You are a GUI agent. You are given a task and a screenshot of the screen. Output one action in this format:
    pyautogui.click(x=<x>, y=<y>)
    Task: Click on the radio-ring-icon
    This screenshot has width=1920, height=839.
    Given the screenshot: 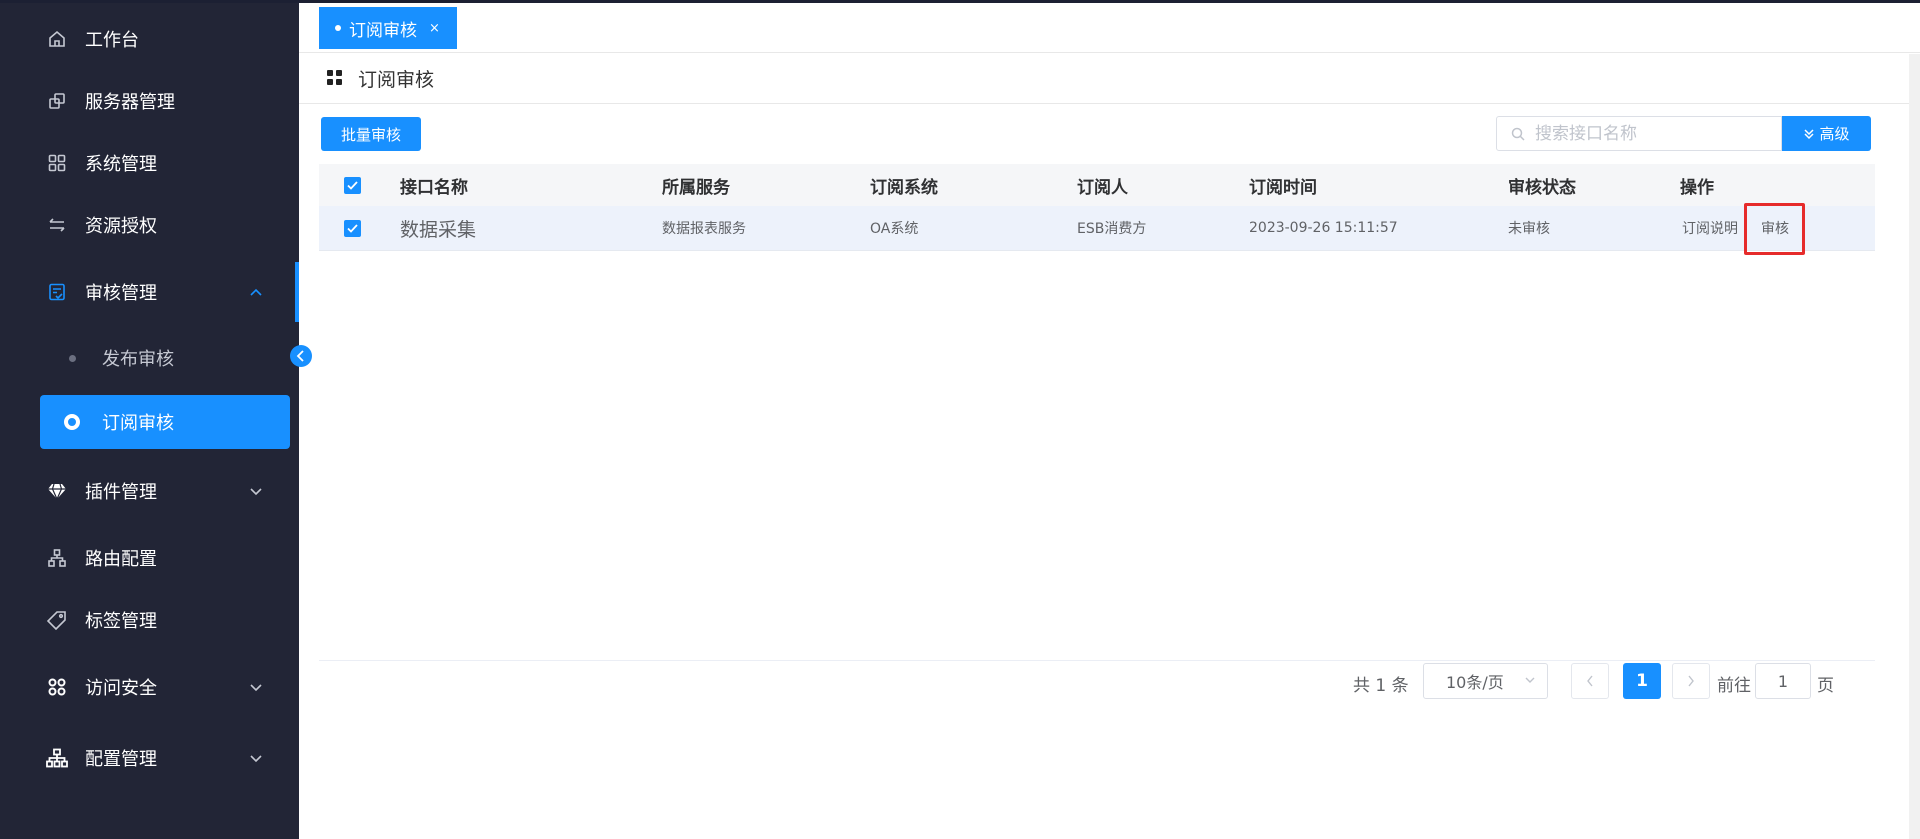 What is the action you would take?
    pyautogui.click(x=72, y=422)
    